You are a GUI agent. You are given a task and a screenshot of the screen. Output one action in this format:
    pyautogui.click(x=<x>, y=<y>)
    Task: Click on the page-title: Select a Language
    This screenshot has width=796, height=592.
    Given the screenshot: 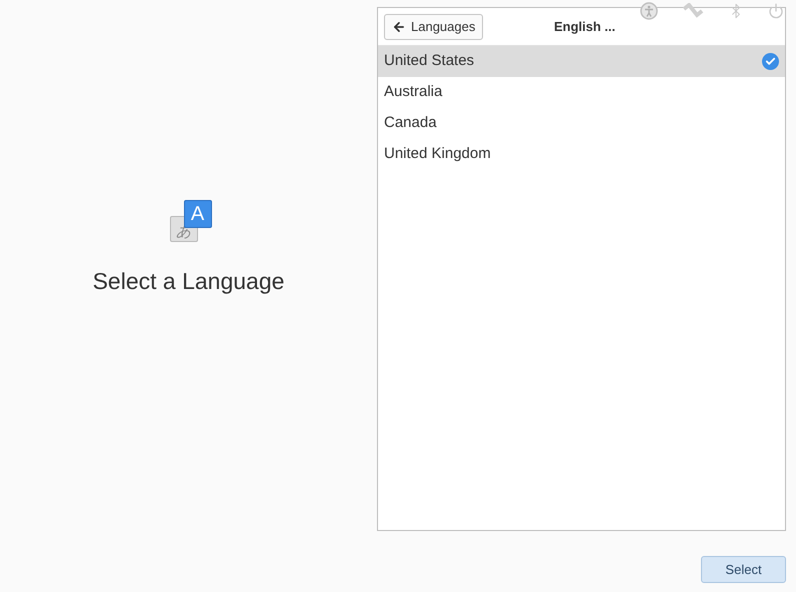 What is the action you would take?
    pyautogui.click(x=188, y=281)
    